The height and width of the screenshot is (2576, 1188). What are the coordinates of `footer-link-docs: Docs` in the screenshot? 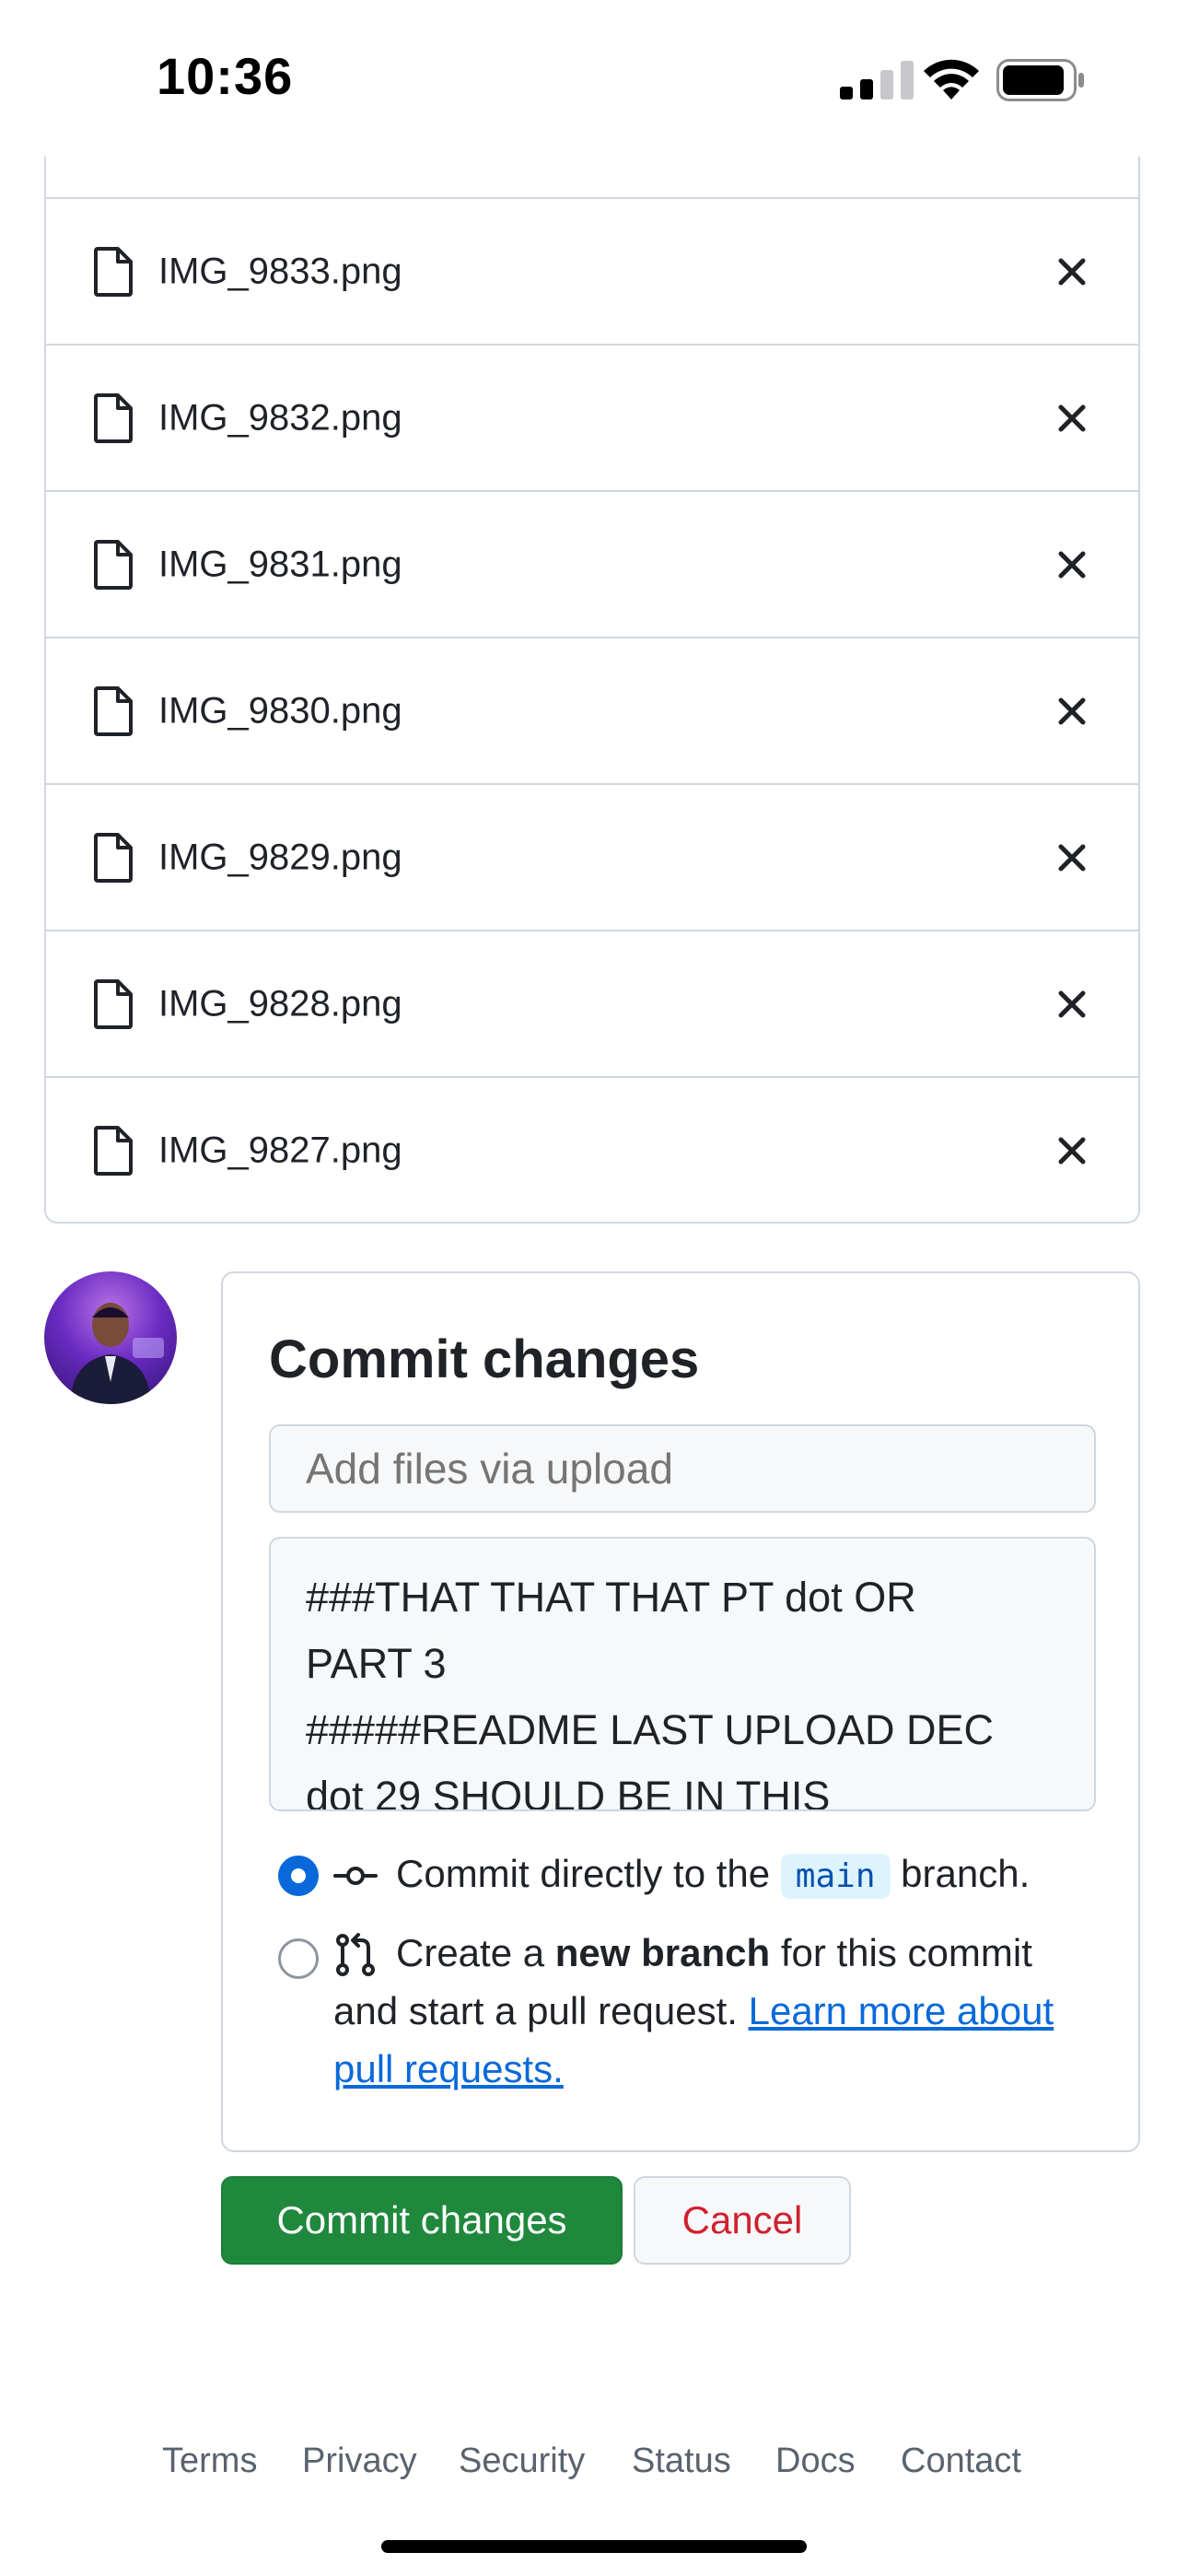 It's located at (815, 2461).